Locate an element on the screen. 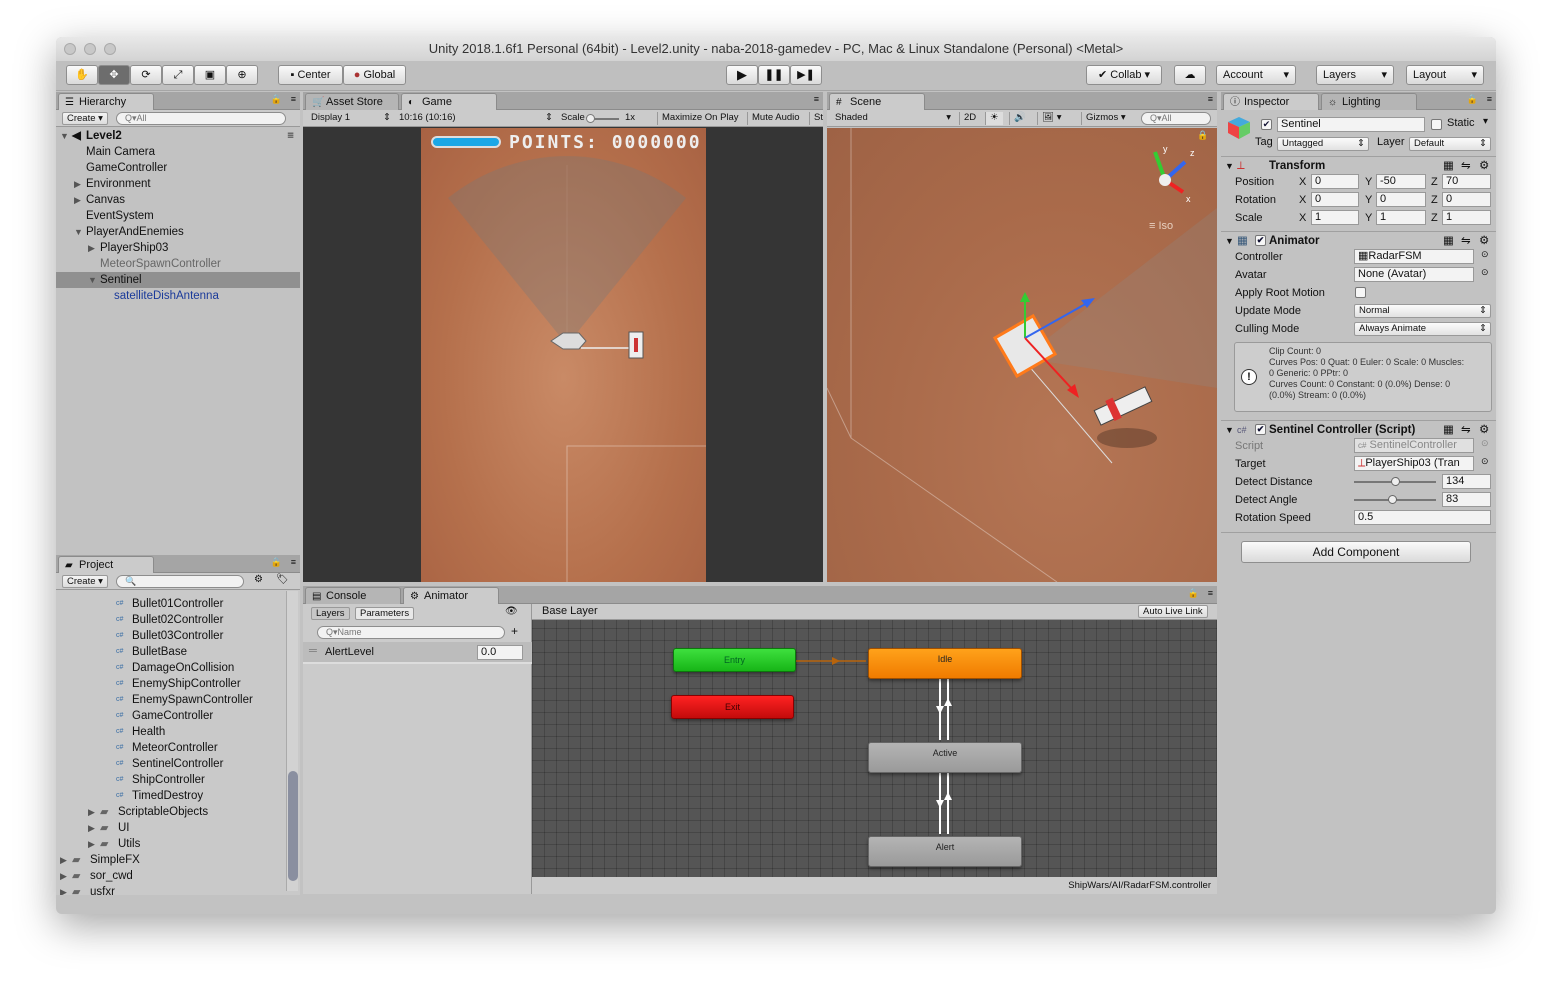  gameobject-name-field: Sentinel is located at coordinates (1351, 124).